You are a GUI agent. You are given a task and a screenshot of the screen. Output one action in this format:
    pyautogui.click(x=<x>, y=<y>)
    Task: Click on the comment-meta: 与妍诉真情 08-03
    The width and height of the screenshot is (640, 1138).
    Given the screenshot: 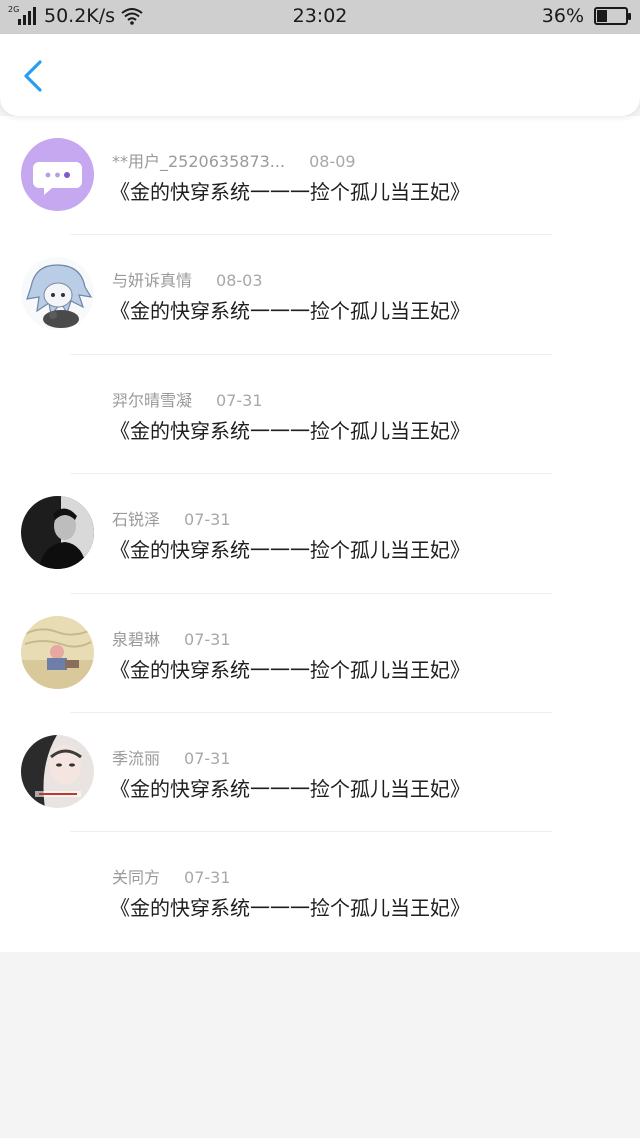 What is the action you would take?
    pyautogui.click(x=187, y=279)
    